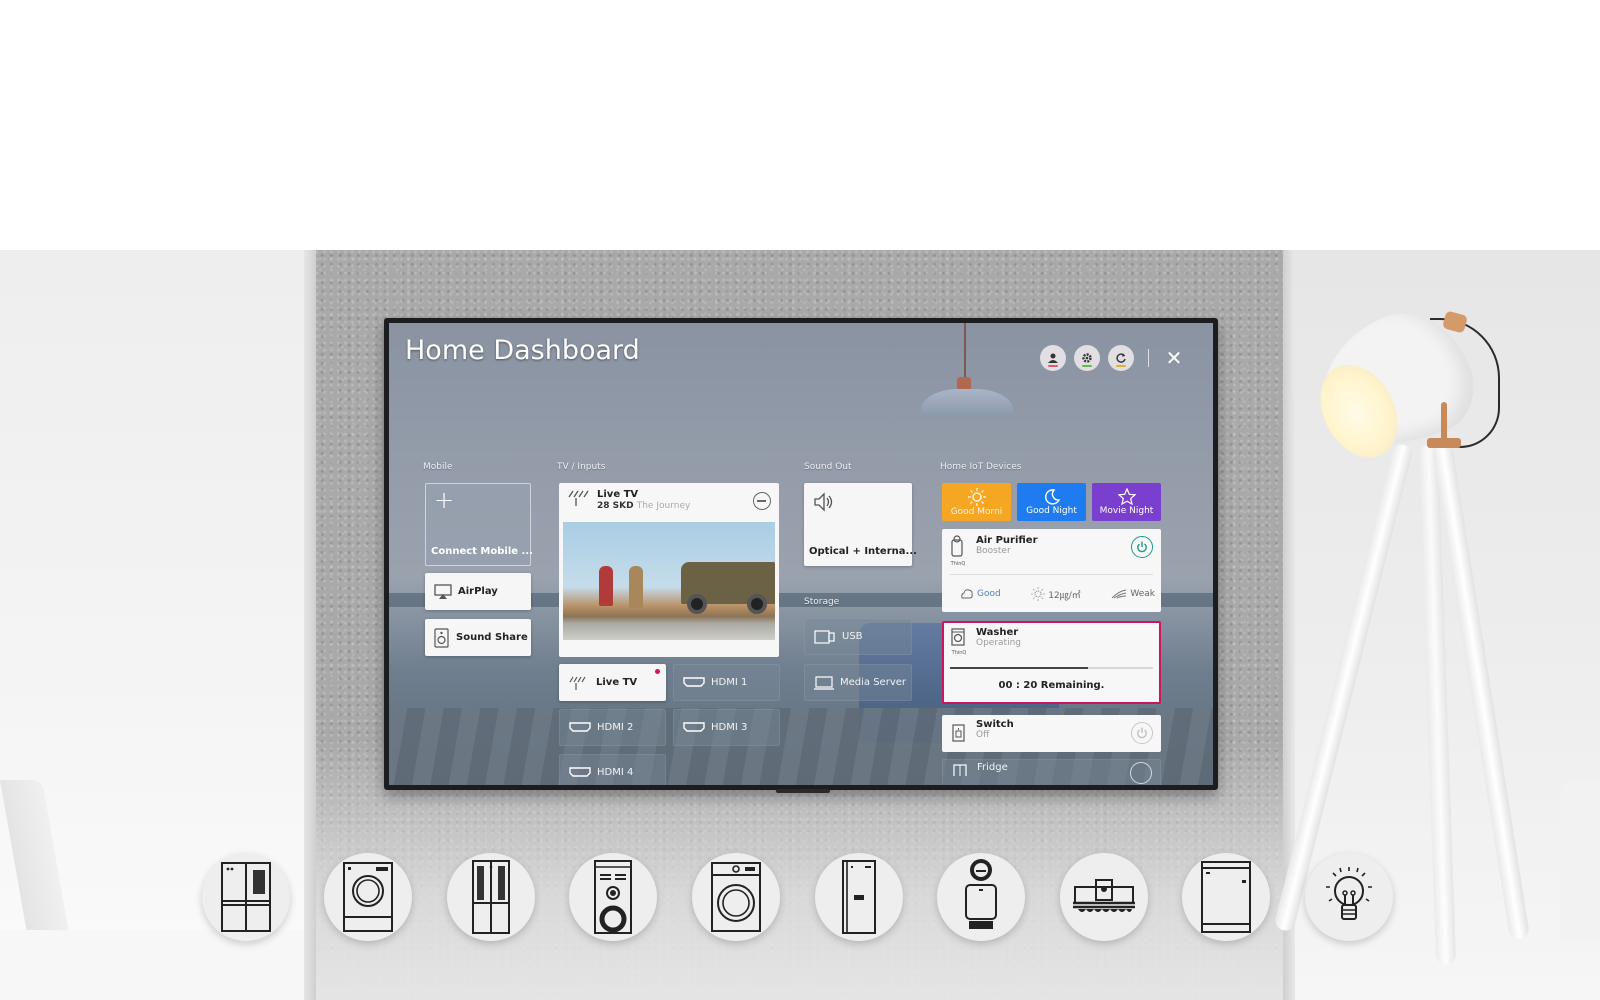 This screenshot has height=1000, width=1600. Describe the element at coordinates (823, 502) in the screenshot. I see `volume-icon` at that location.